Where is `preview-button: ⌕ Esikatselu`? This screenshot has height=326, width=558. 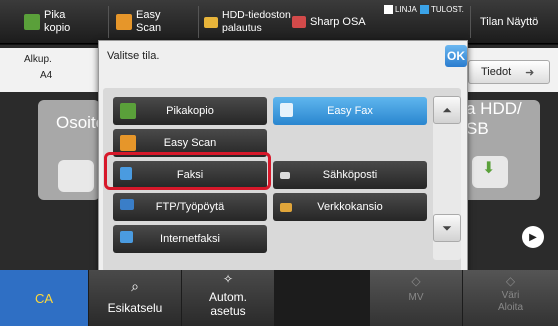
preview-button: ⌕ Esikatselu is located at coordinates (135, 298).